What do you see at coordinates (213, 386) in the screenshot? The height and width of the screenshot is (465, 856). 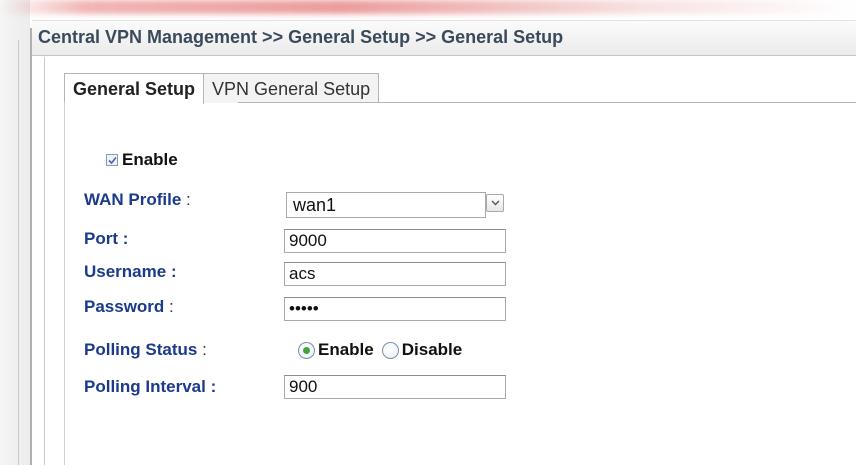 I see `polling-interval-colon: :` at bounding box center [213, 386].